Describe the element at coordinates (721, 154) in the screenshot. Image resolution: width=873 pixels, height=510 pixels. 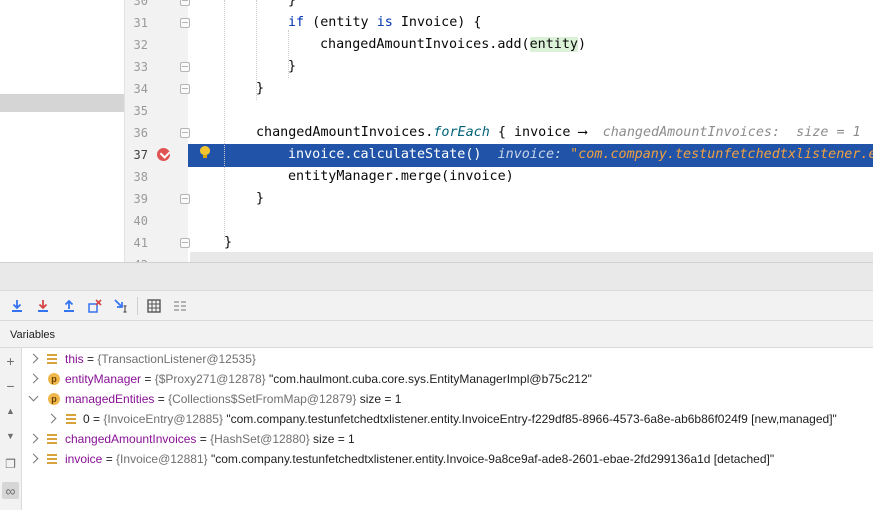
I see `inline-debug-value: "com.company.testunfetchedtxlistener.en` at that location.